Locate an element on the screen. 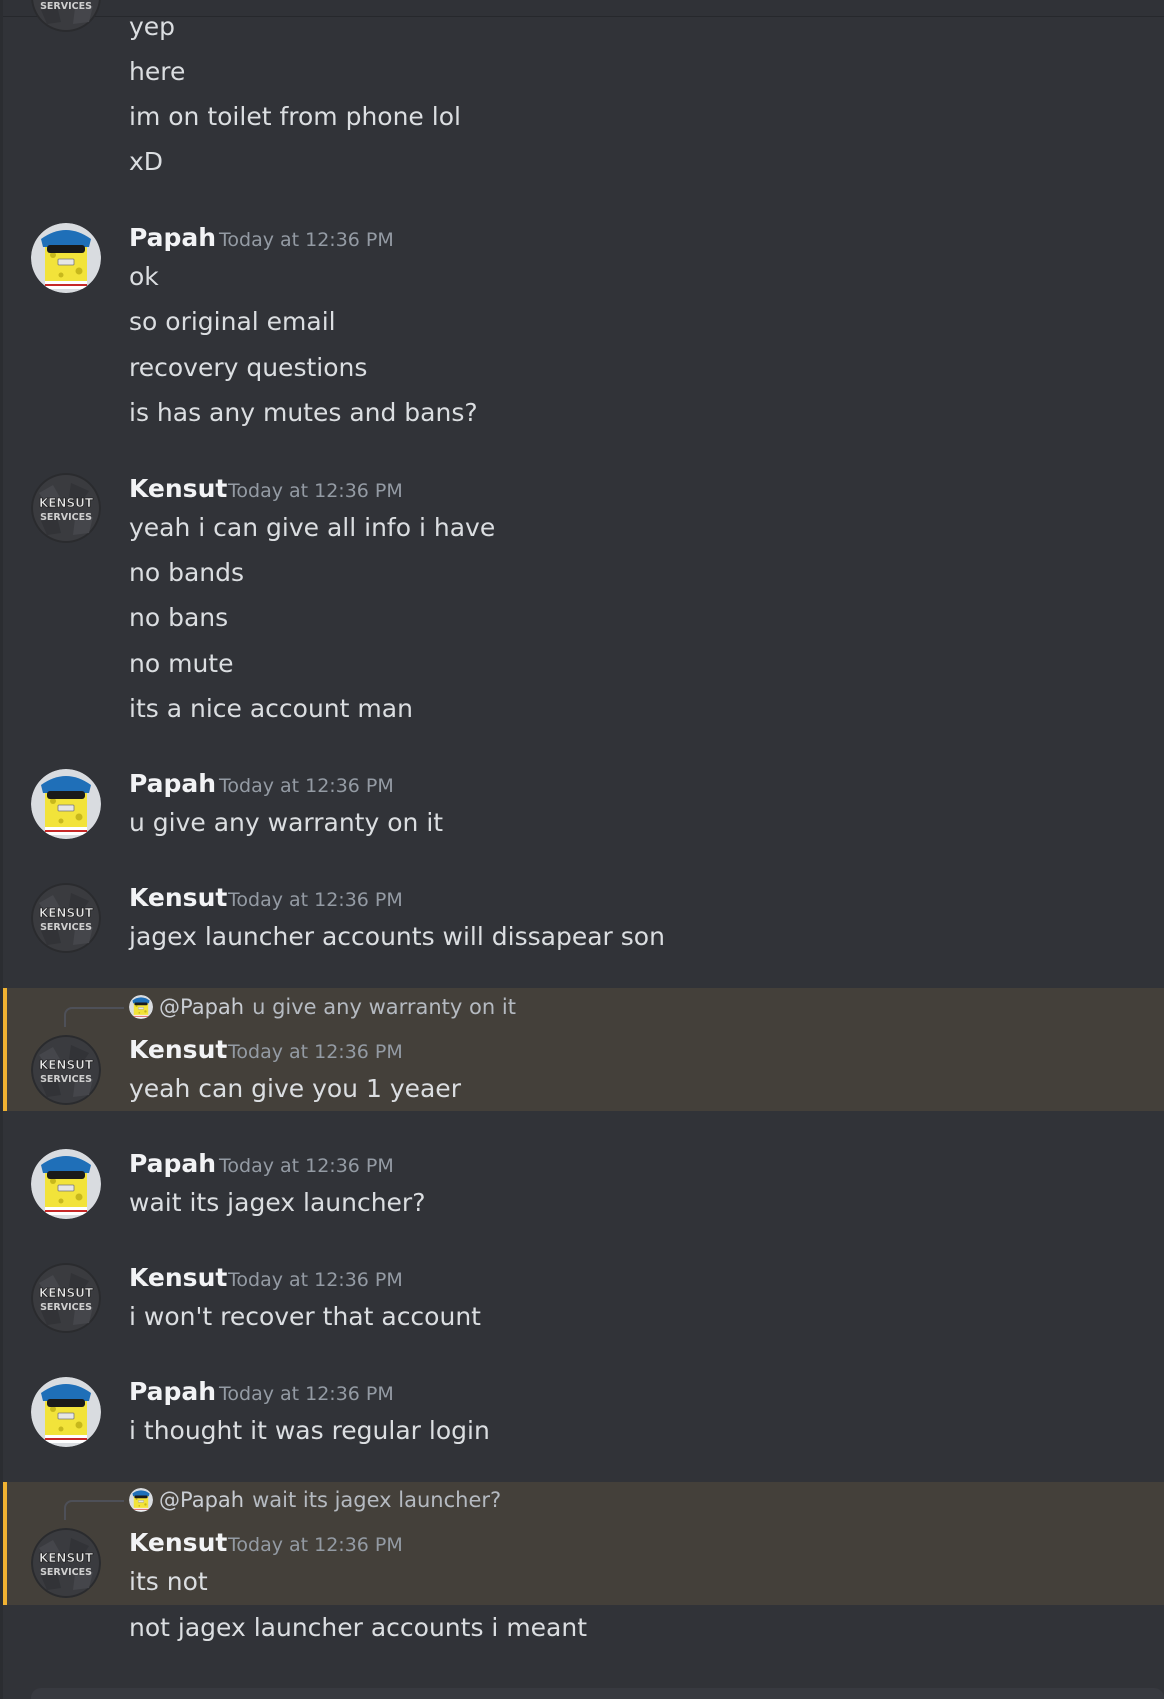 The height and width of the screenshot is (1699, 1164). message-line: no bans is located at coordinates (179, 617).